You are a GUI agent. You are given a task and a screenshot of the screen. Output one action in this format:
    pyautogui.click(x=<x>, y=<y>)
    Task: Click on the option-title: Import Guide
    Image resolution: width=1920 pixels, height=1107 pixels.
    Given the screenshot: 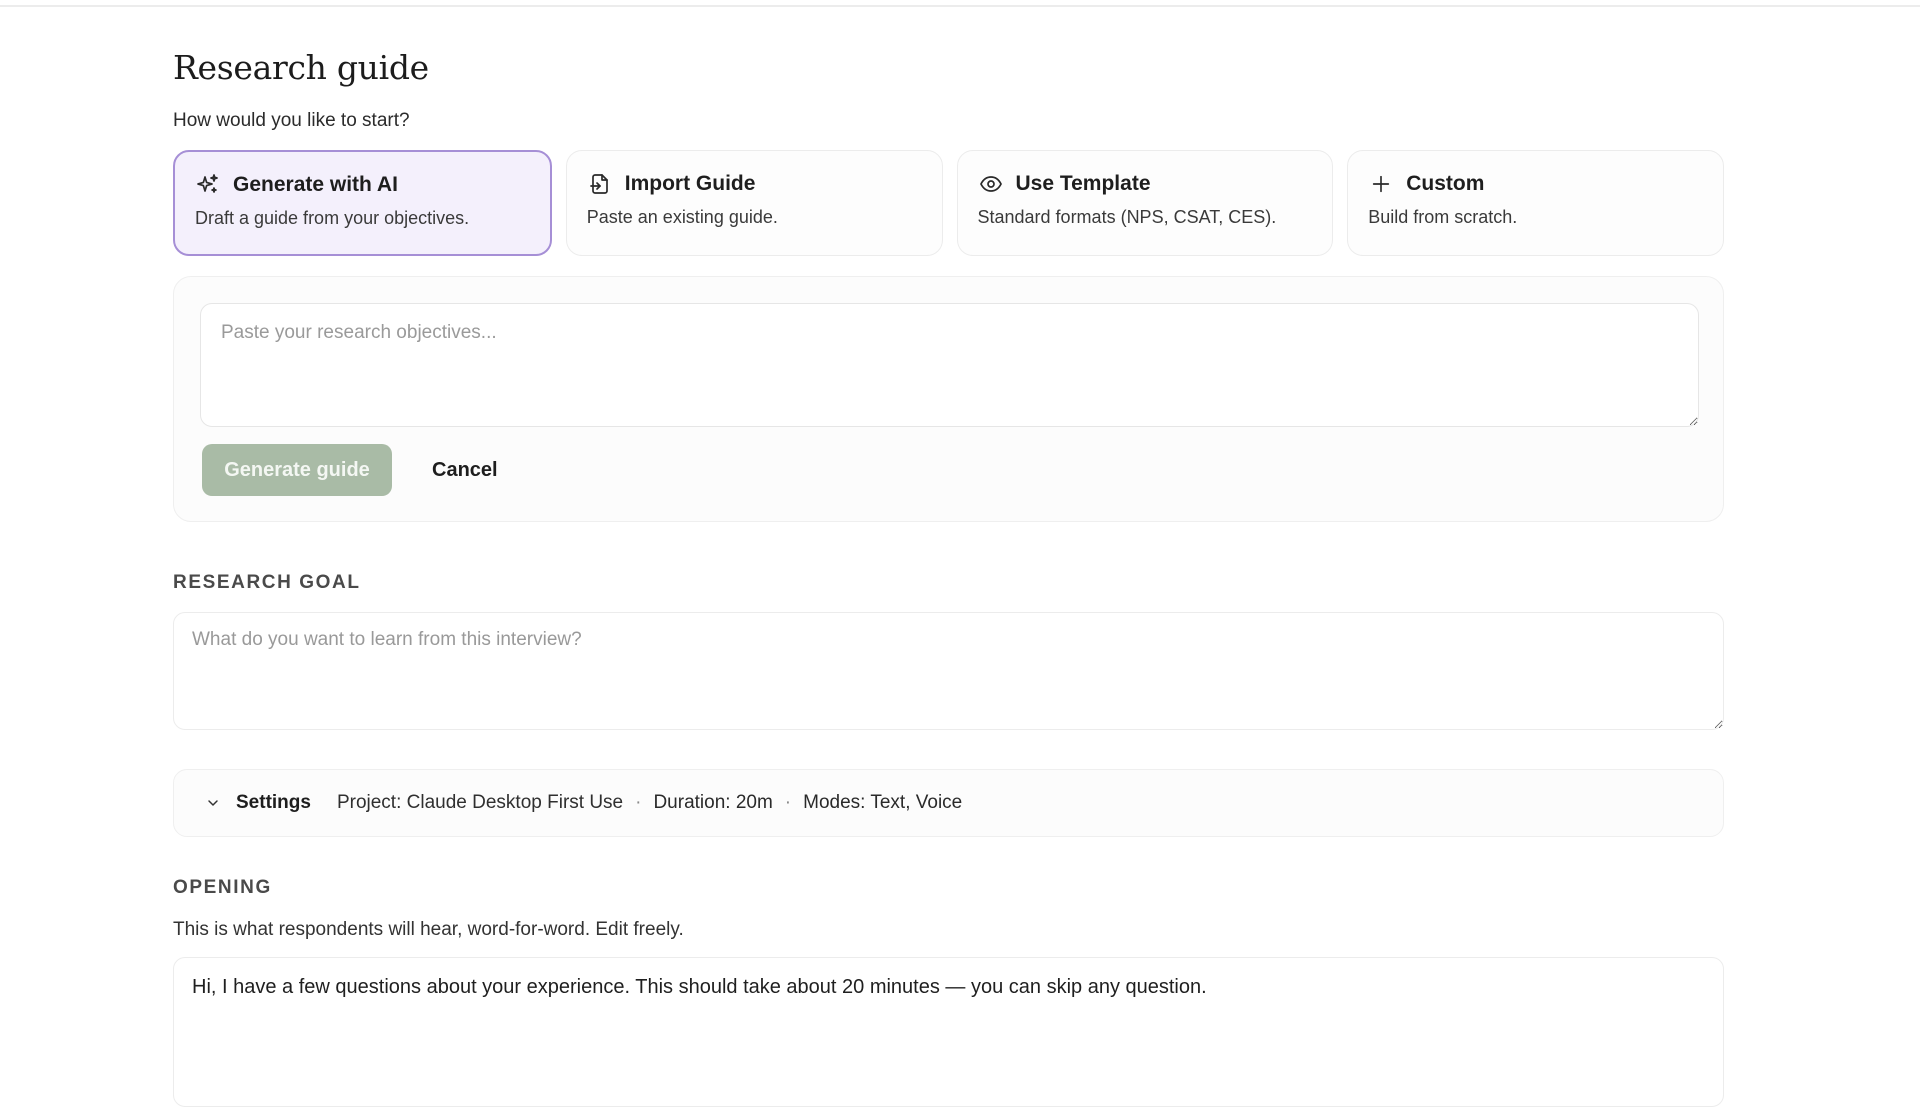 What is the action you would take?
    pyautogui.click(x=690, y=183)
    